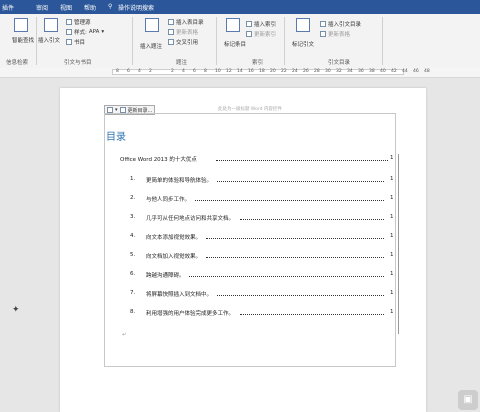  I want to click on insert-table-of-figures-button: 插入表目录, so click(186, 22).